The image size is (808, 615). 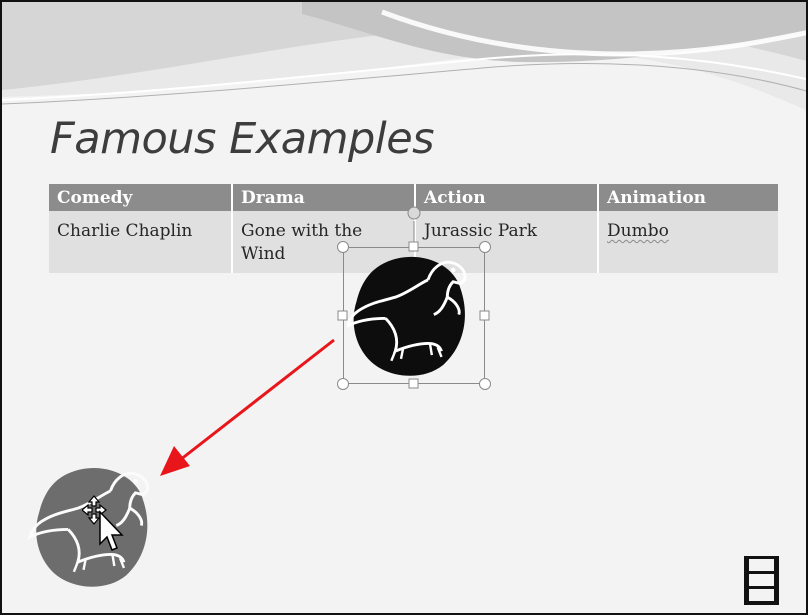 I want to click on cell-animation-text: Dumbo, so click(x=638, y=231).